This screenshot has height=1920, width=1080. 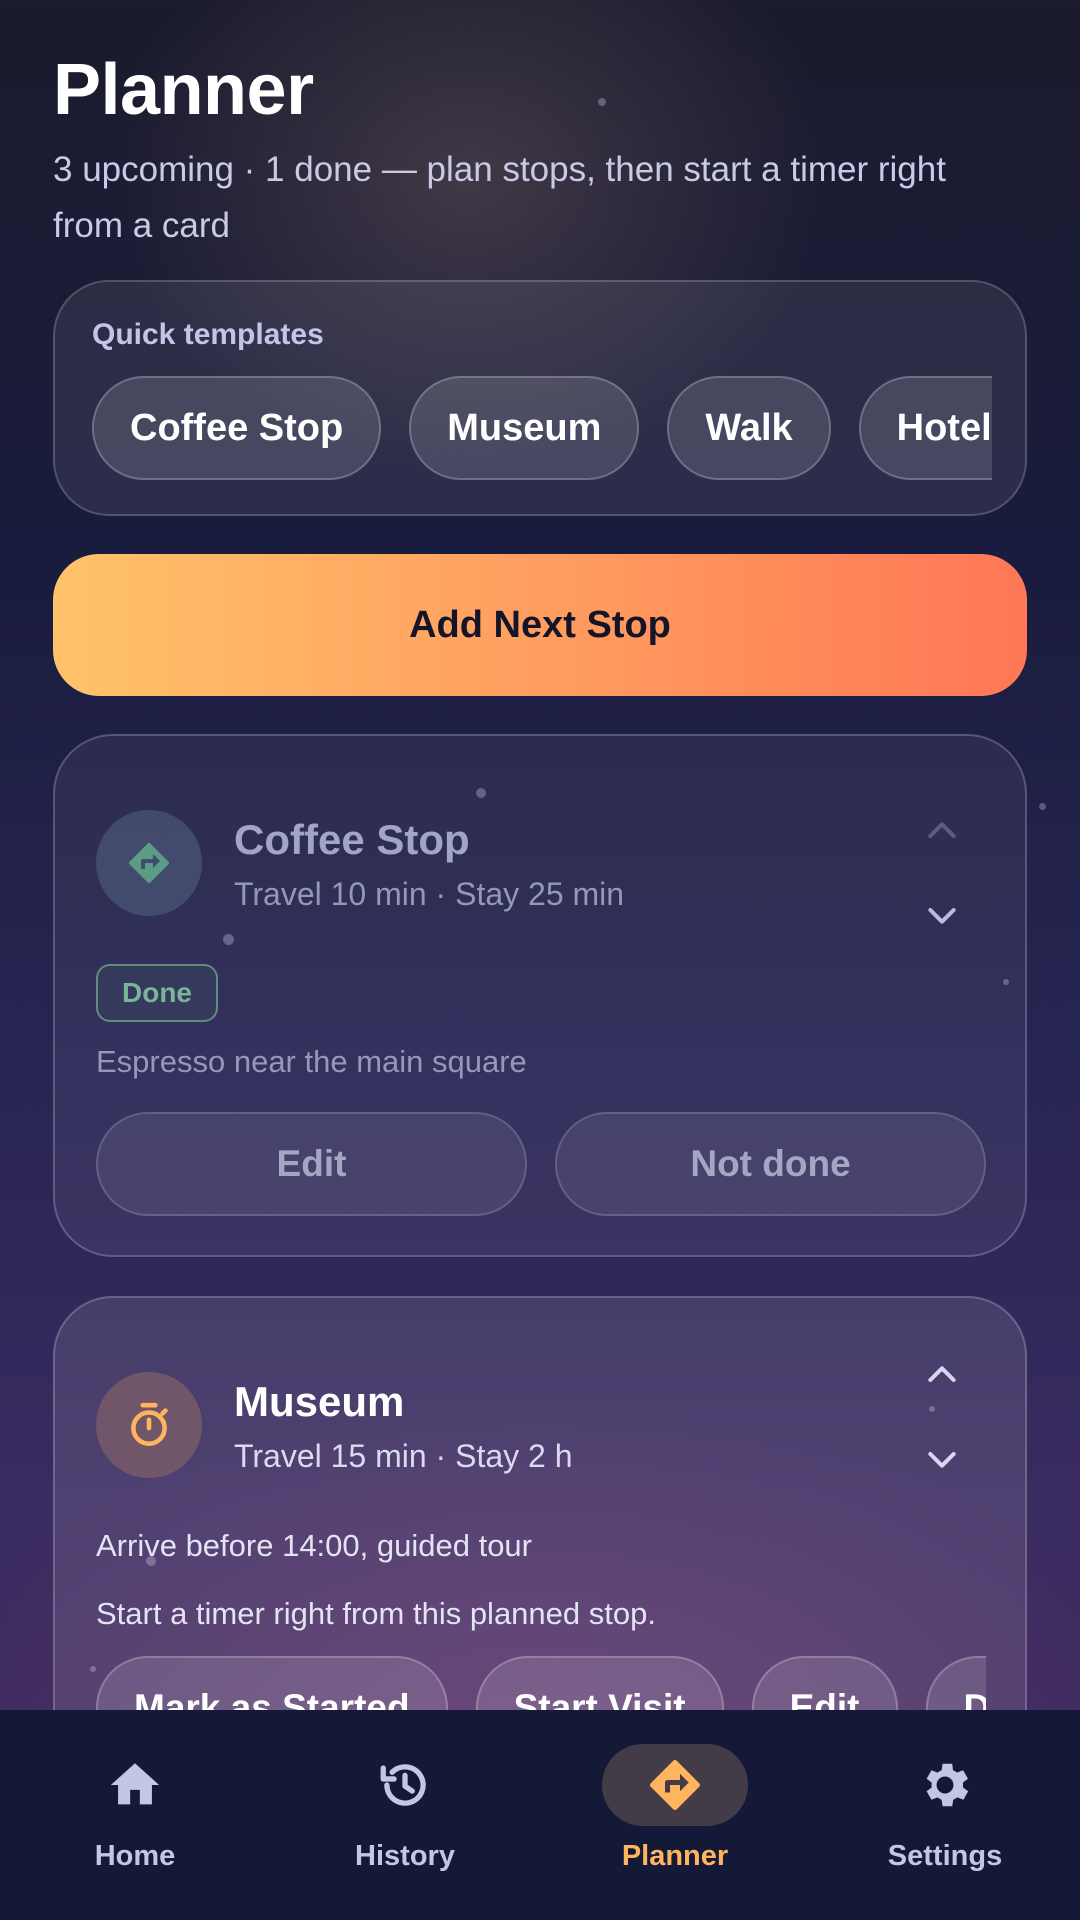 What do you see at coordinates (675, 1856) in the screenshot?
I see `nav-label-planner: Planner` at bounding box center [675, 1856].